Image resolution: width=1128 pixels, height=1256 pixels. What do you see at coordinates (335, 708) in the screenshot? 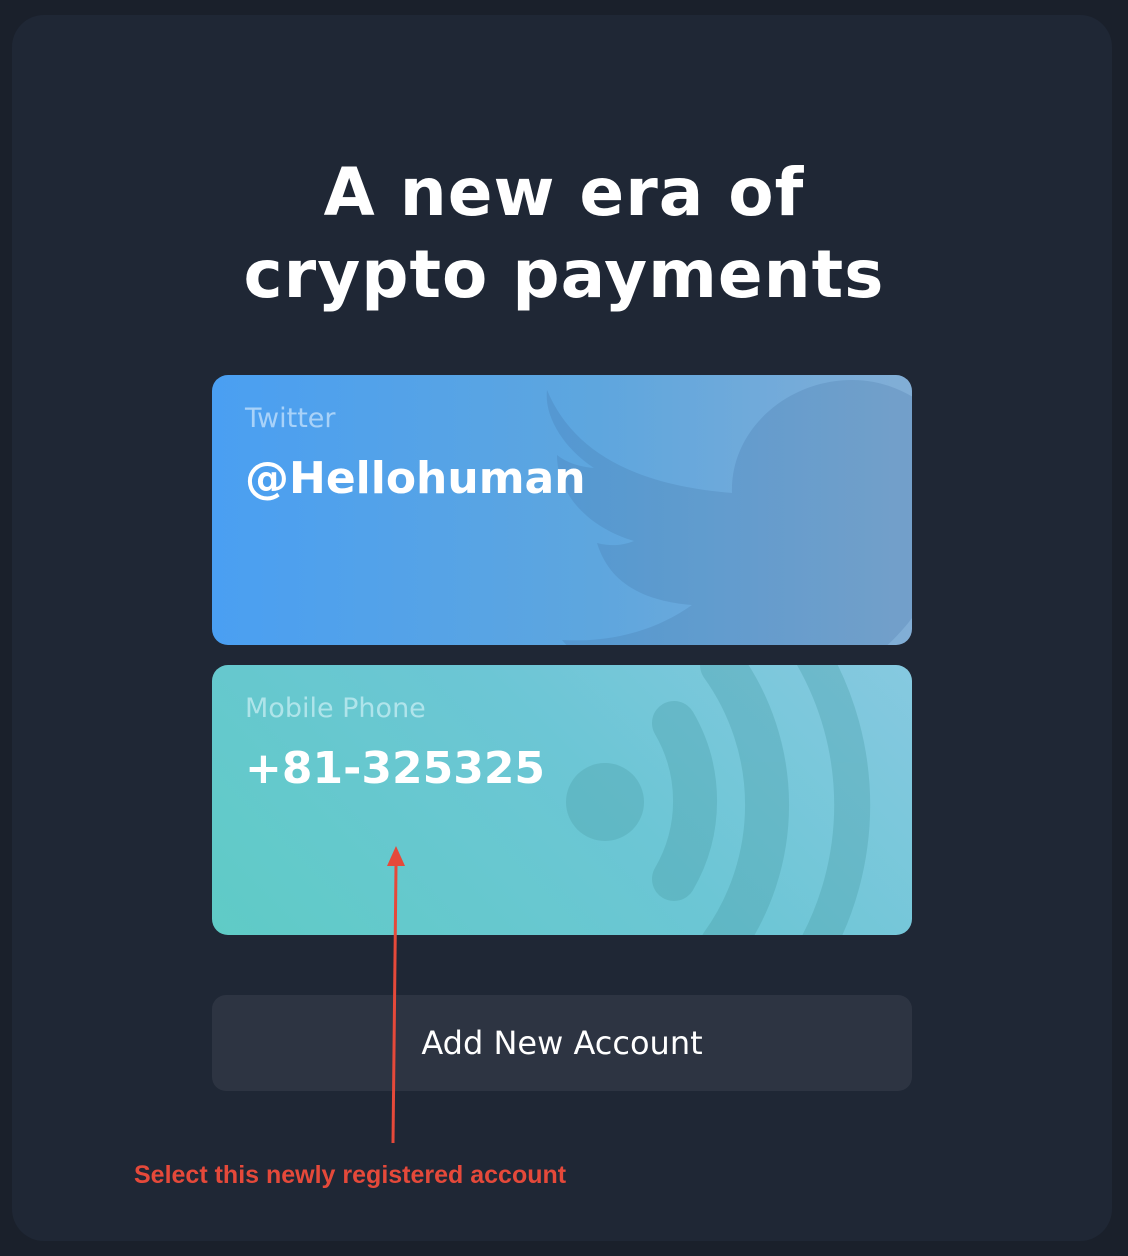
I see `account-type-label: Mobile Phone` at bounding box center [335, 708].